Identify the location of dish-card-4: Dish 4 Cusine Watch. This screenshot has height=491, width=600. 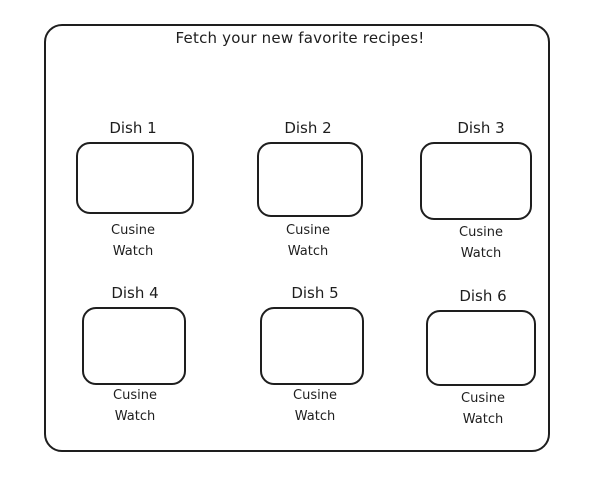
(135, 359).